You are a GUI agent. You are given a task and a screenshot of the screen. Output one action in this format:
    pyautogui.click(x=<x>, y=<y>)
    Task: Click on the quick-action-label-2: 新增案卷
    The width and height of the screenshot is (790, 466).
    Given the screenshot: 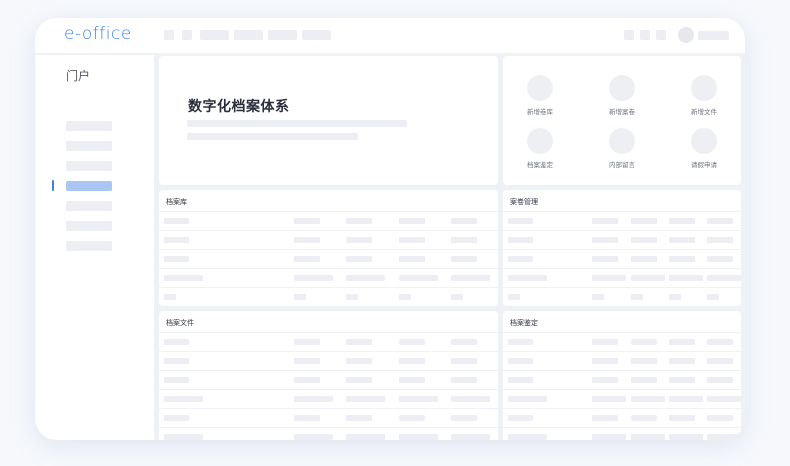 What is the action you would take?
    pyautogui.click(x=622, y=111)
    